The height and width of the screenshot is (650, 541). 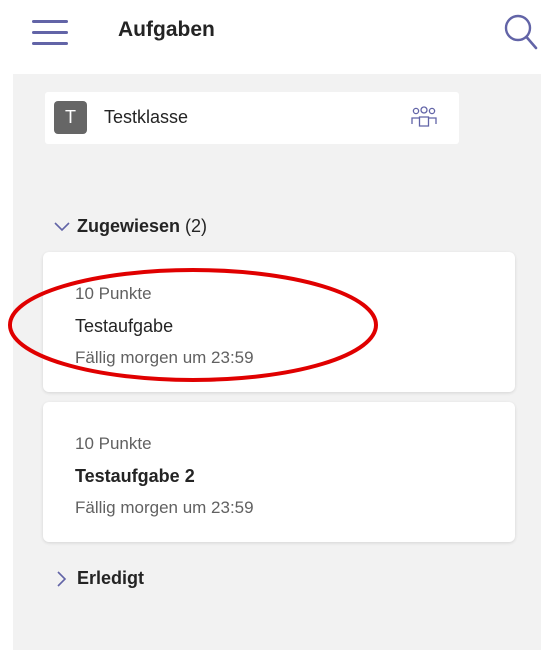 What do you see at coordinates (62, 579) in the screenshot?
I see `chevron-right-icon` at bounding box center [62, 579].